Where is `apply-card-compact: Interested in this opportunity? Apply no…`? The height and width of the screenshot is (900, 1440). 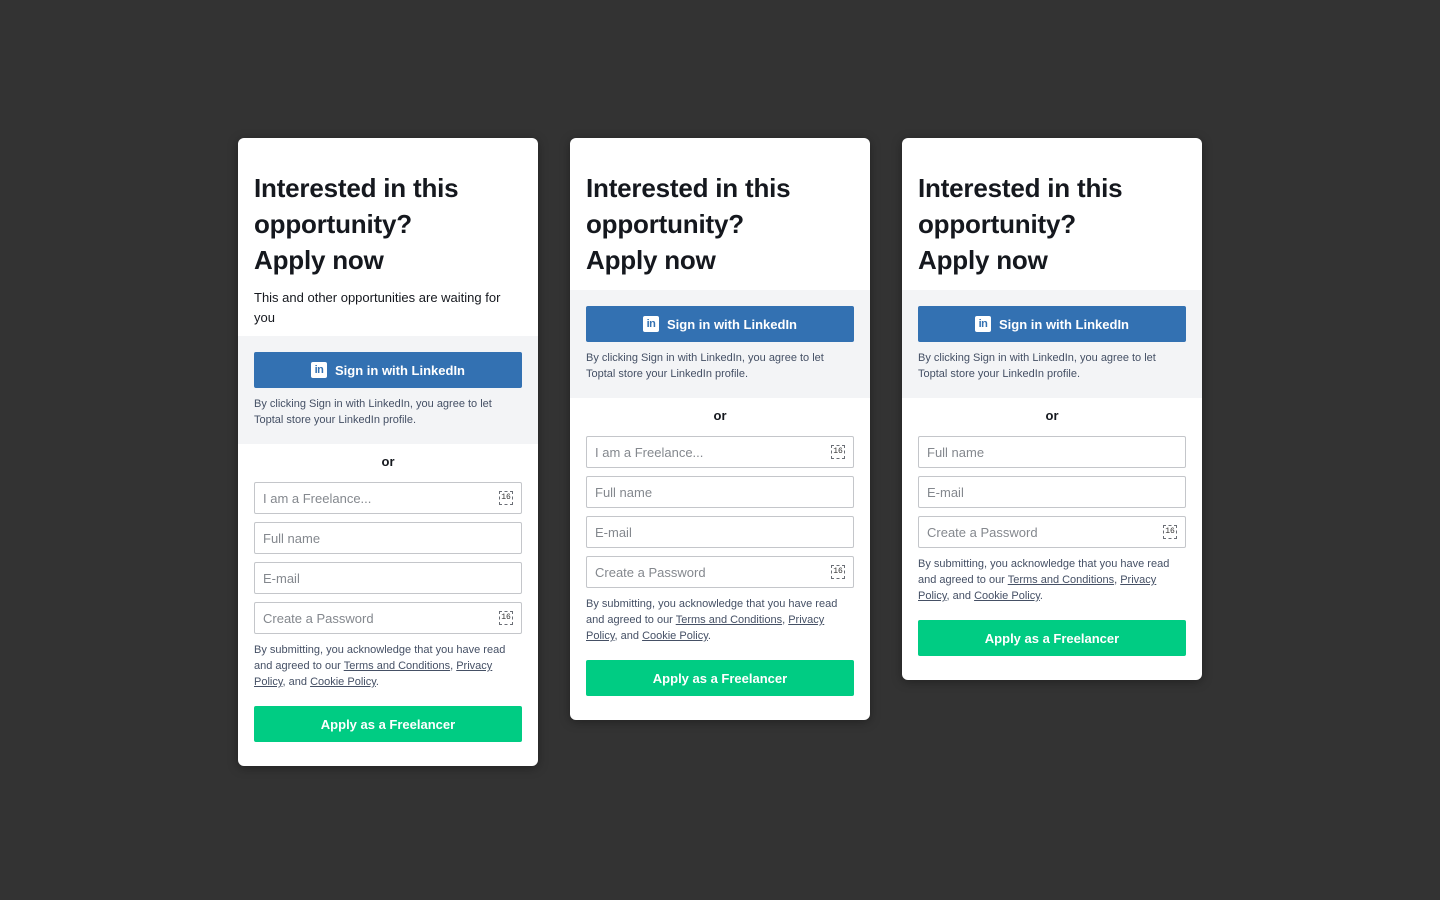 apply-card-compact: Interested in this opportunity? Apply no… is located at coordinates (1052, 409).